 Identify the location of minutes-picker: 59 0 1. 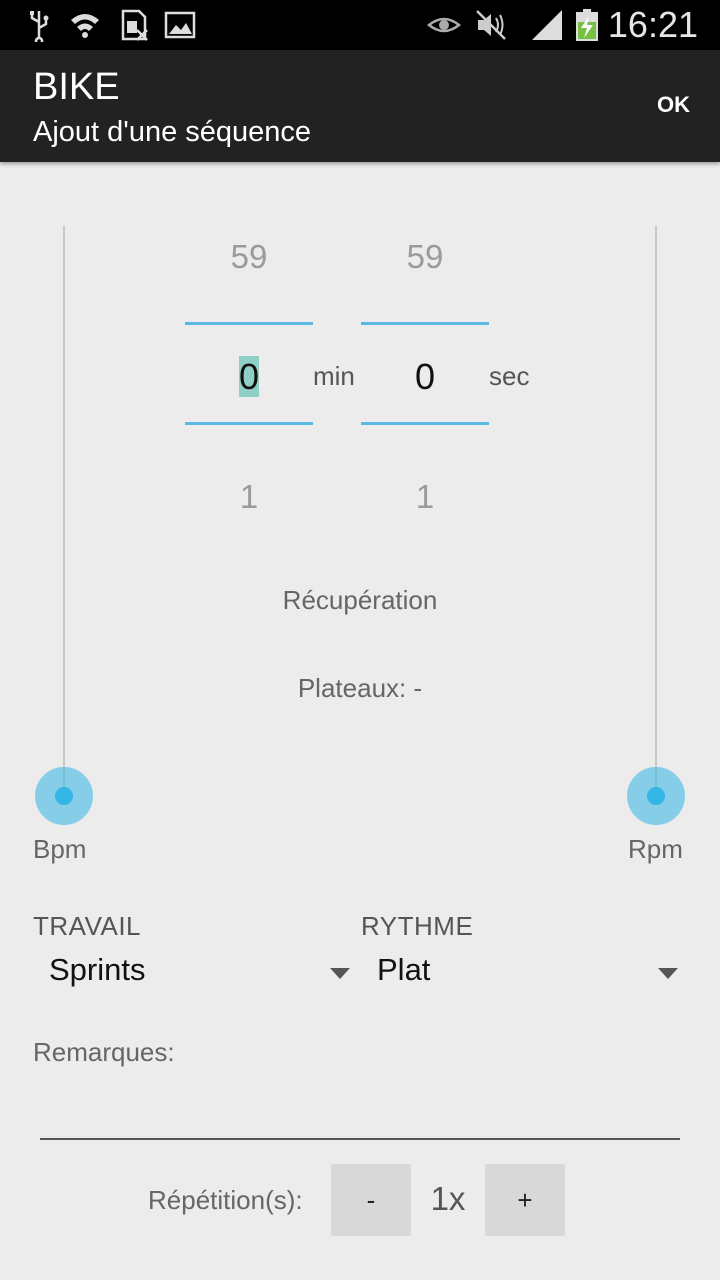
(249, 380).